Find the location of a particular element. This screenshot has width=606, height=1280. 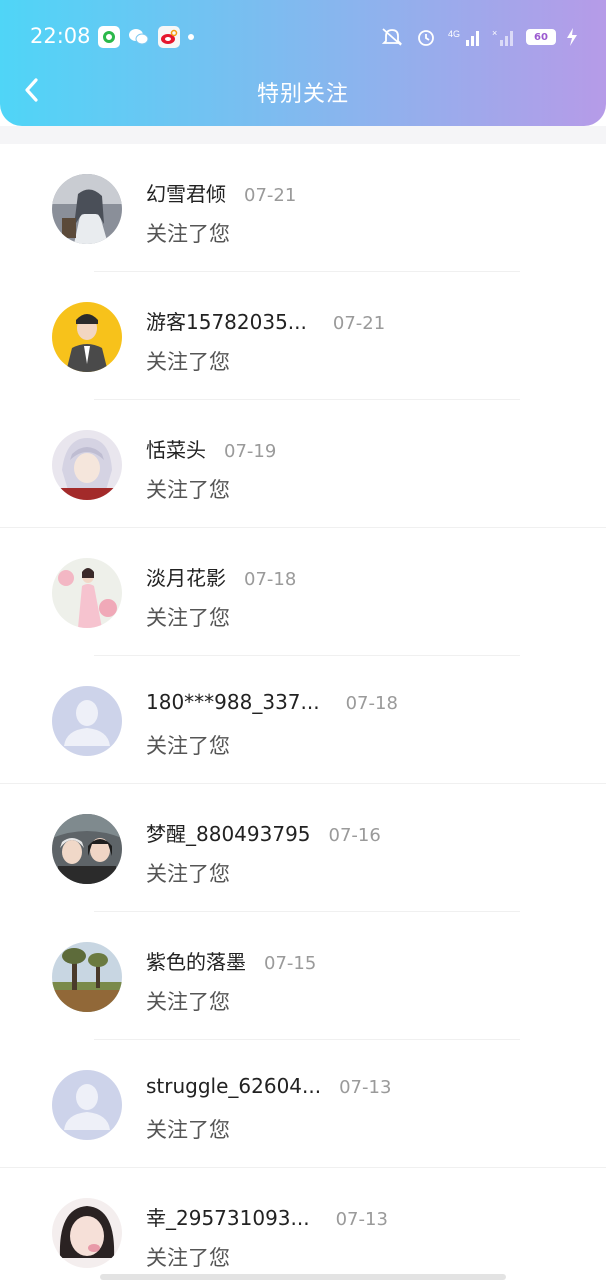

name-row: 180***988_337... 07-18 is located at coordinates (272, 702).